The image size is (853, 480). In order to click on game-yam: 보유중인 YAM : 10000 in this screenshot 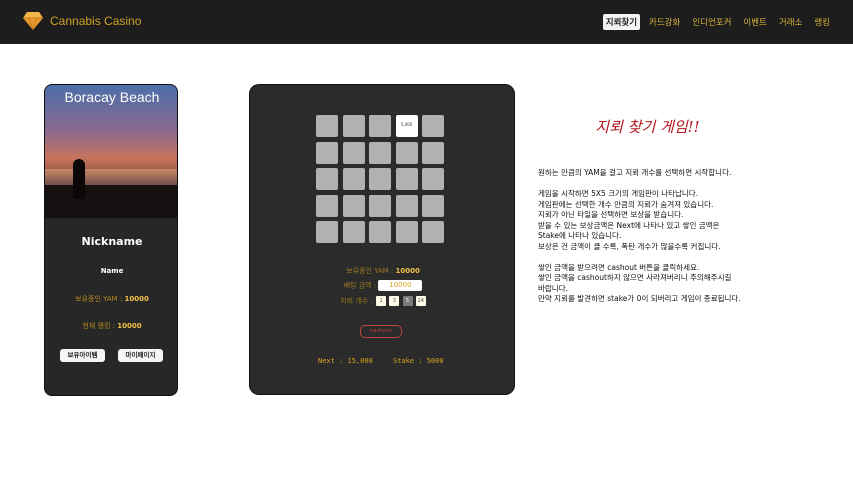, I will do `click(383, 271)`.